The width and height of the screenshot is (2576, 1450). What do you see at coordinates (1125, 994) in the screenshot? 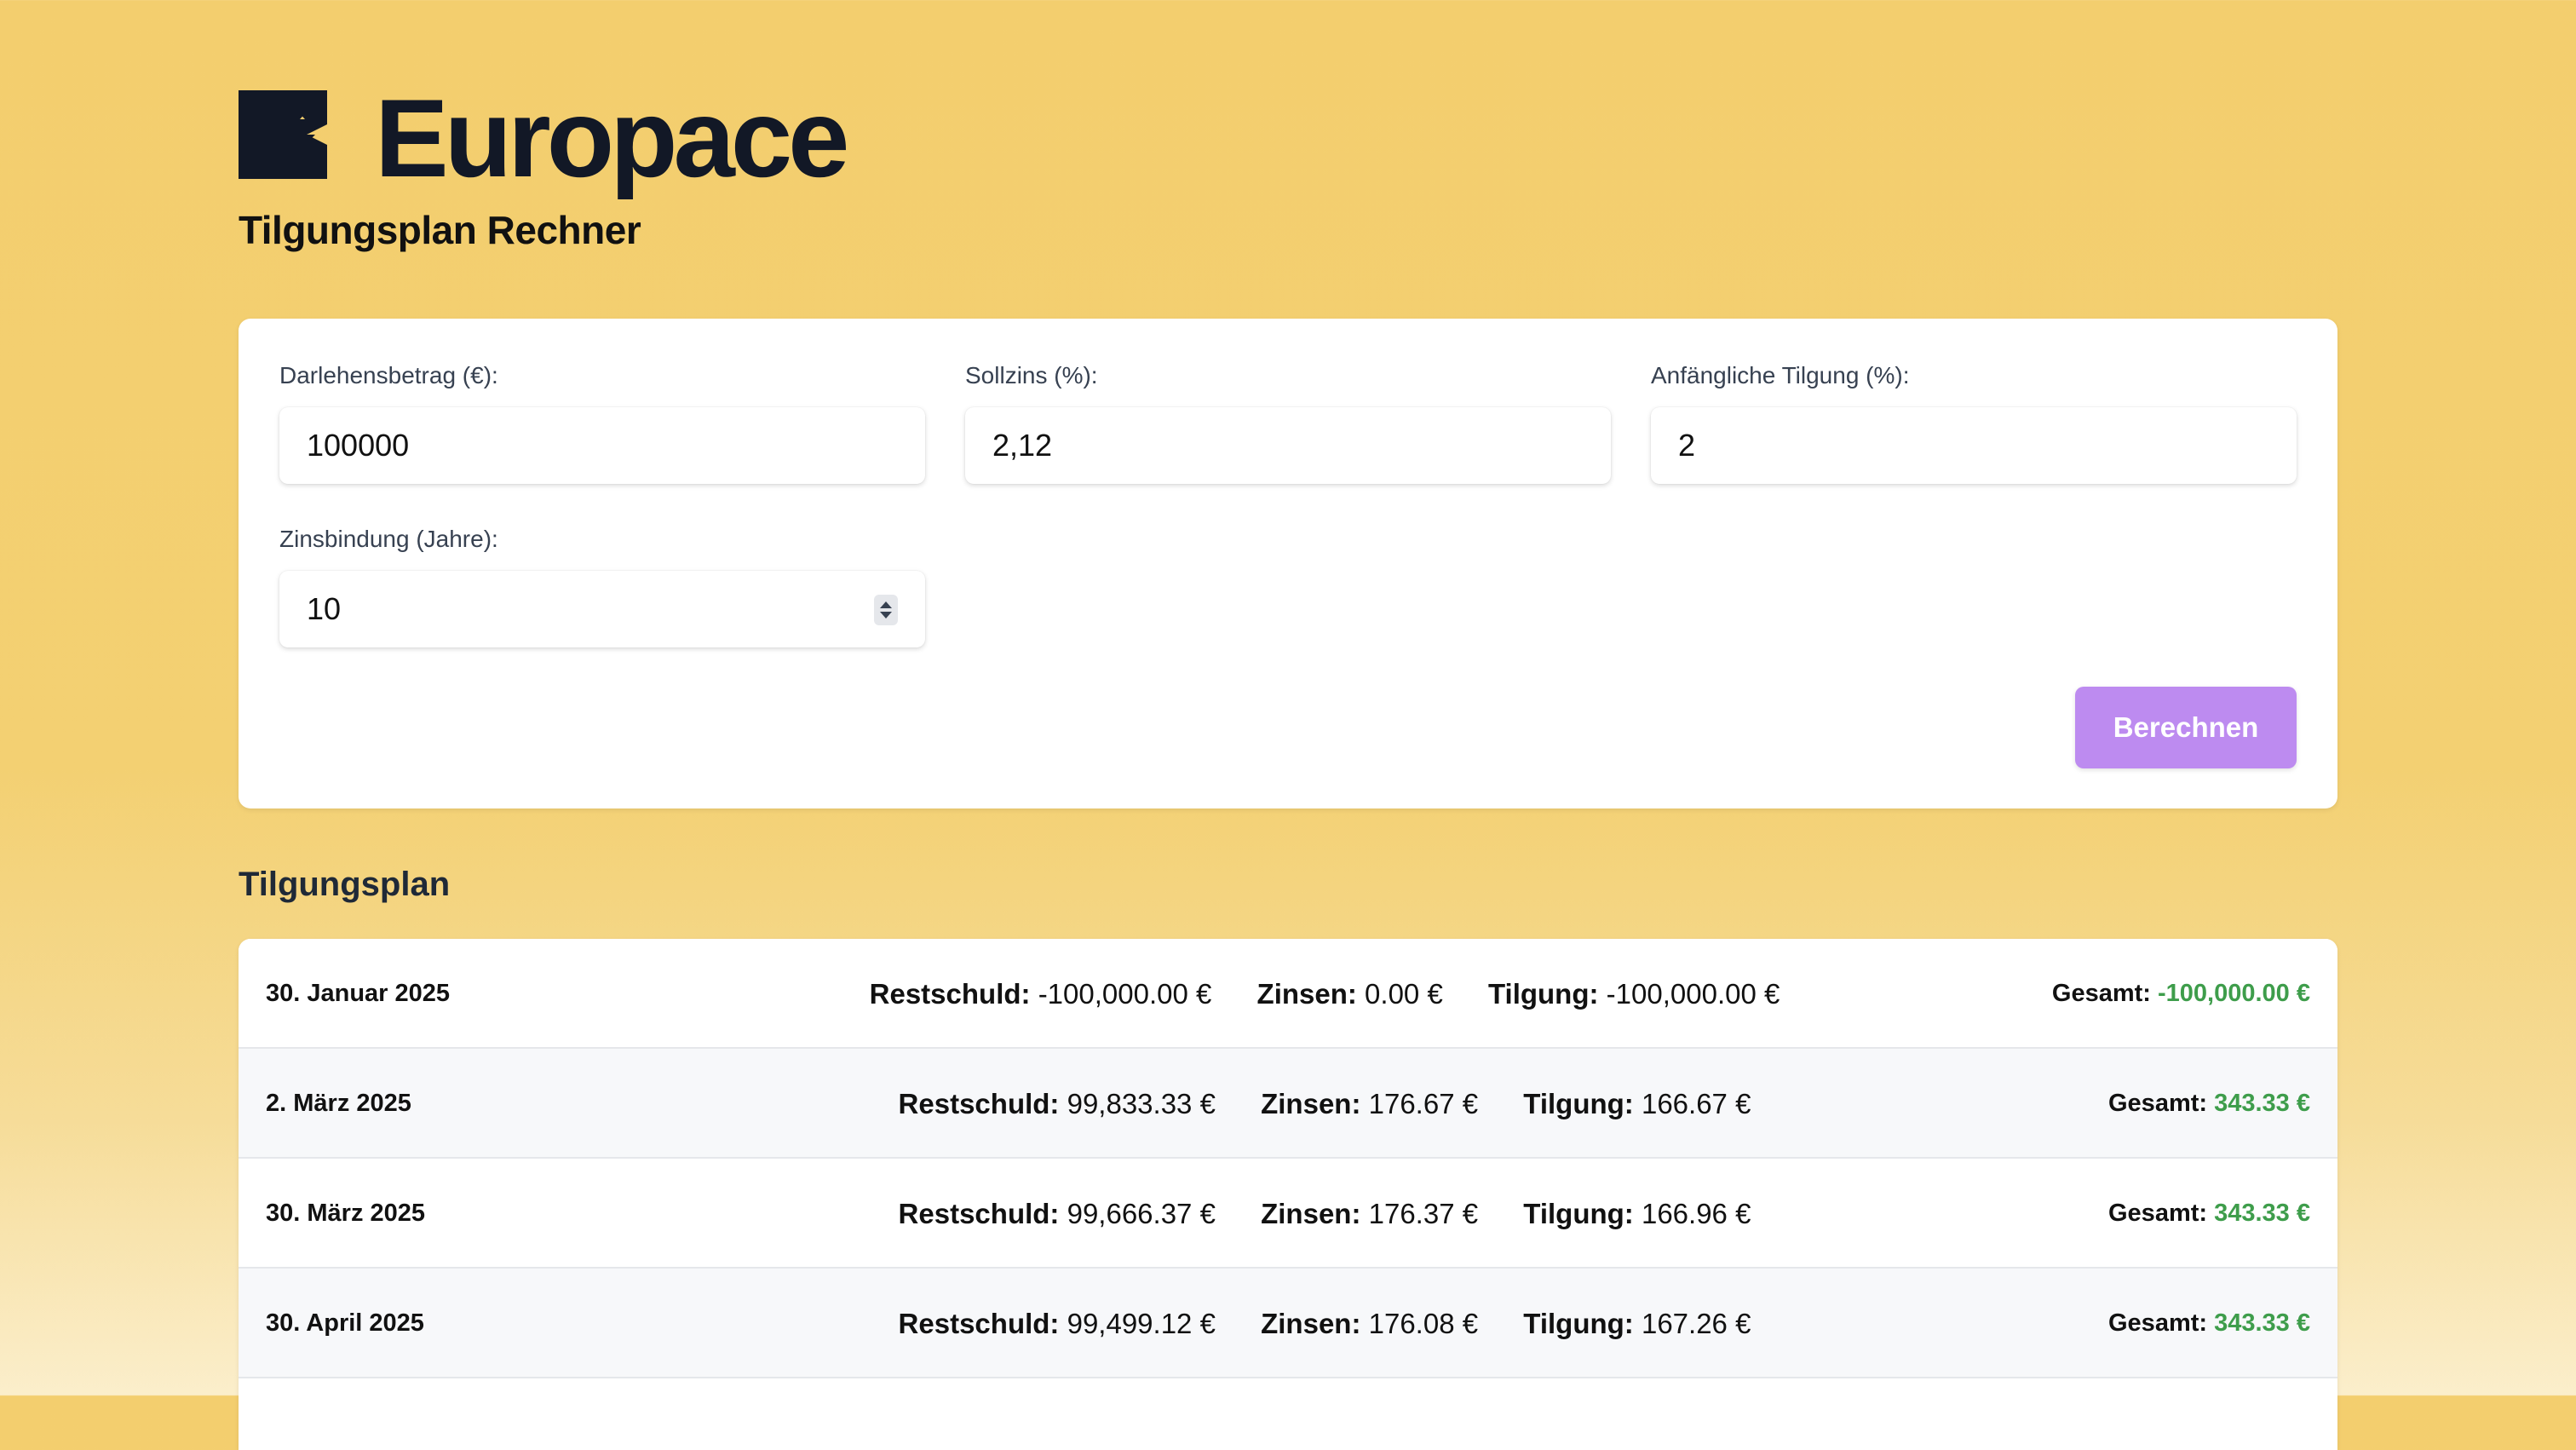
I see `restschuld-value: -100,000.00 €` at bounding box center [1125, 994].